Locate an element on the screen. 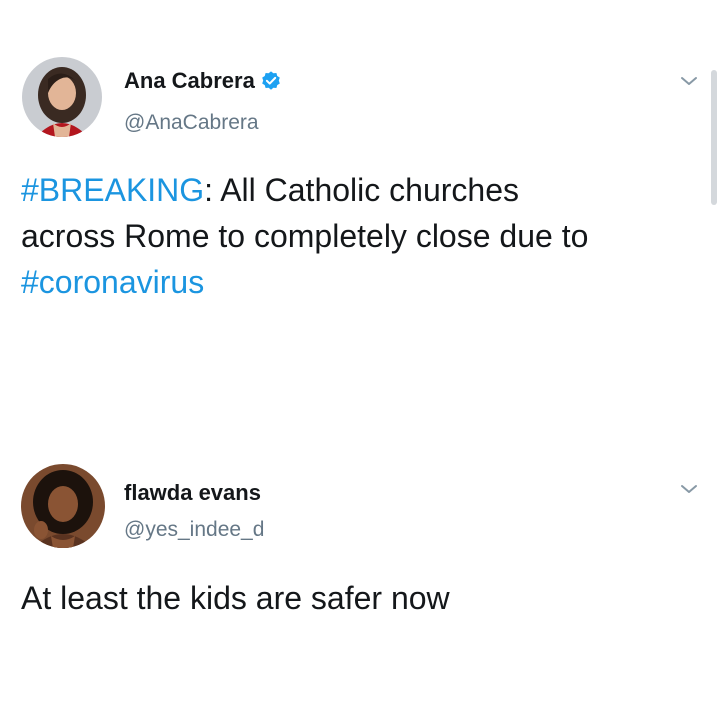 Image resolution: width=720 pixels, height=723 pixels. handle: @AnaCabrera is located at coordinates (191, 123).